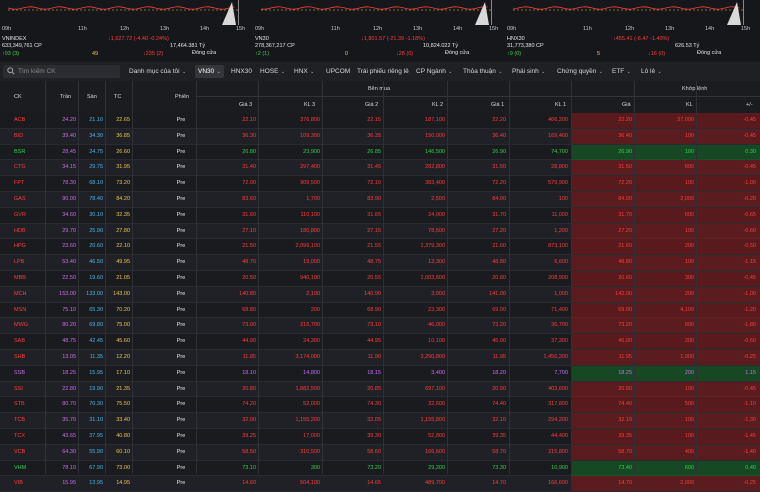 This screenshot has height=492, width=760. What do you see at coordinates (371, 105) in the screenshot?
I see `col-gia2: Giá 2` at bounding box center [371, 105].